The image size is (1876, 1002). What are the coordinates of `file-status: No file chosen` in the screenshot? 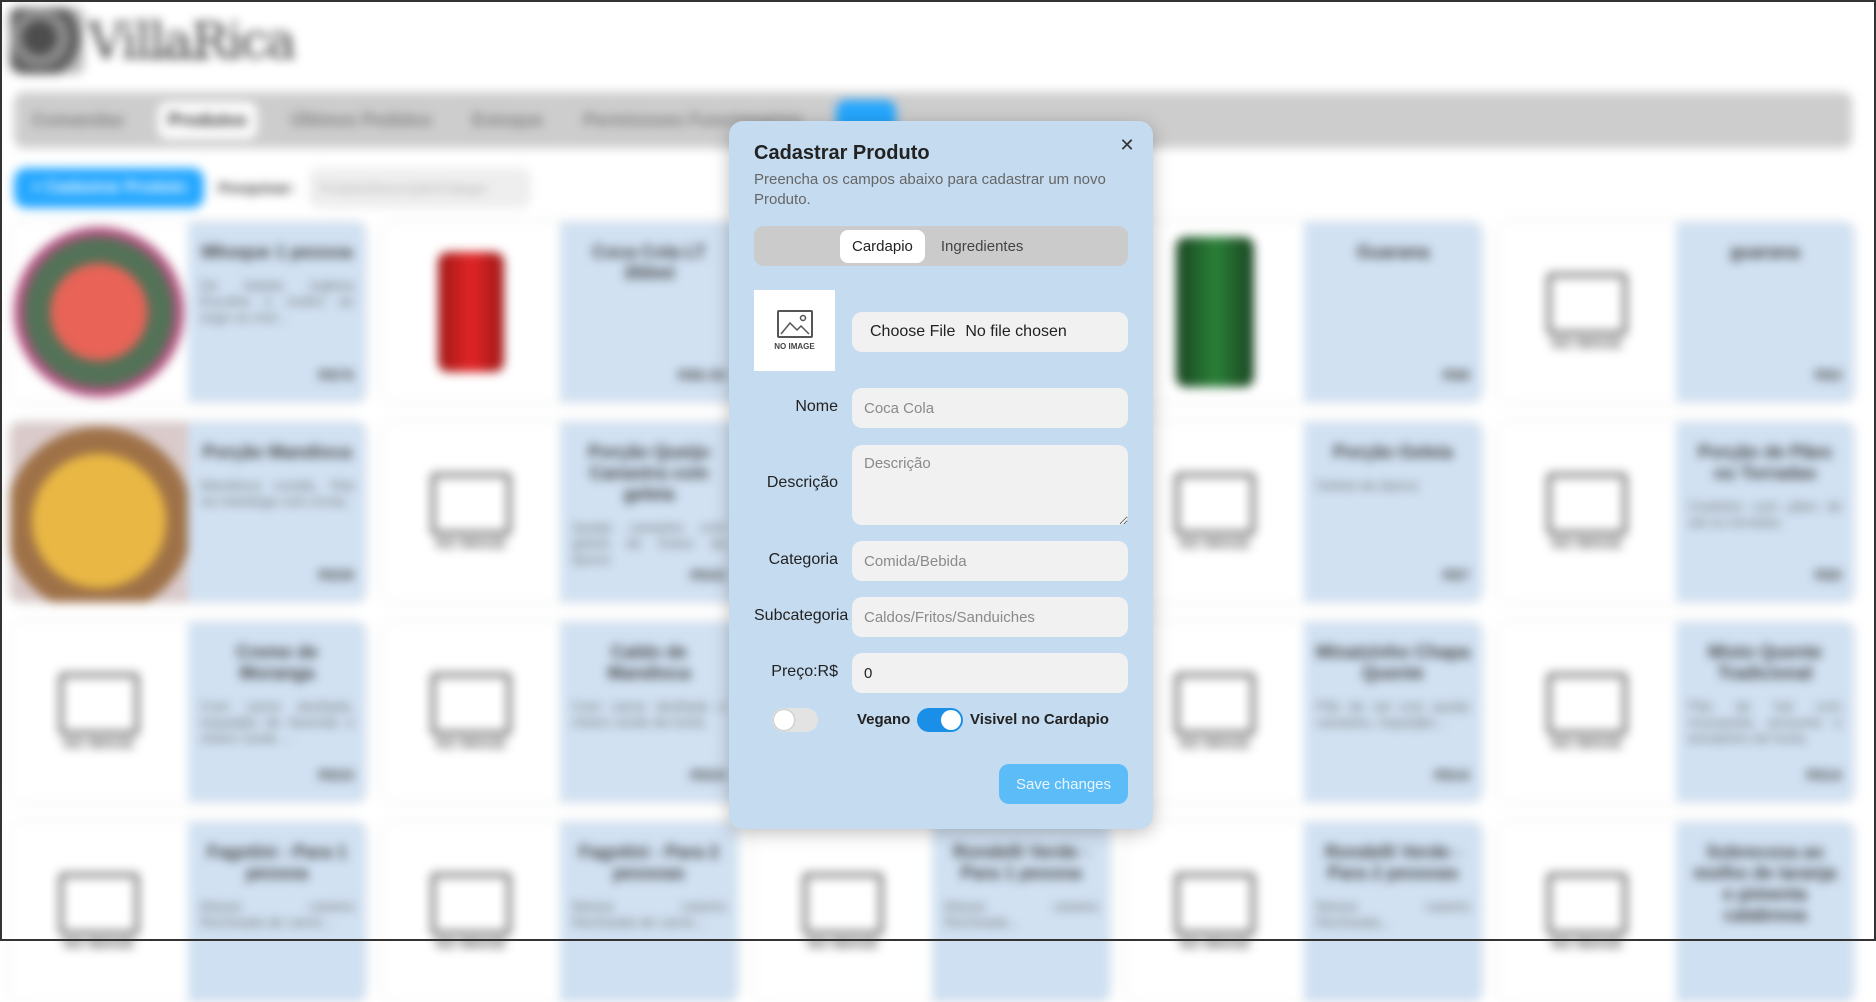 It's located at (1015, 332).